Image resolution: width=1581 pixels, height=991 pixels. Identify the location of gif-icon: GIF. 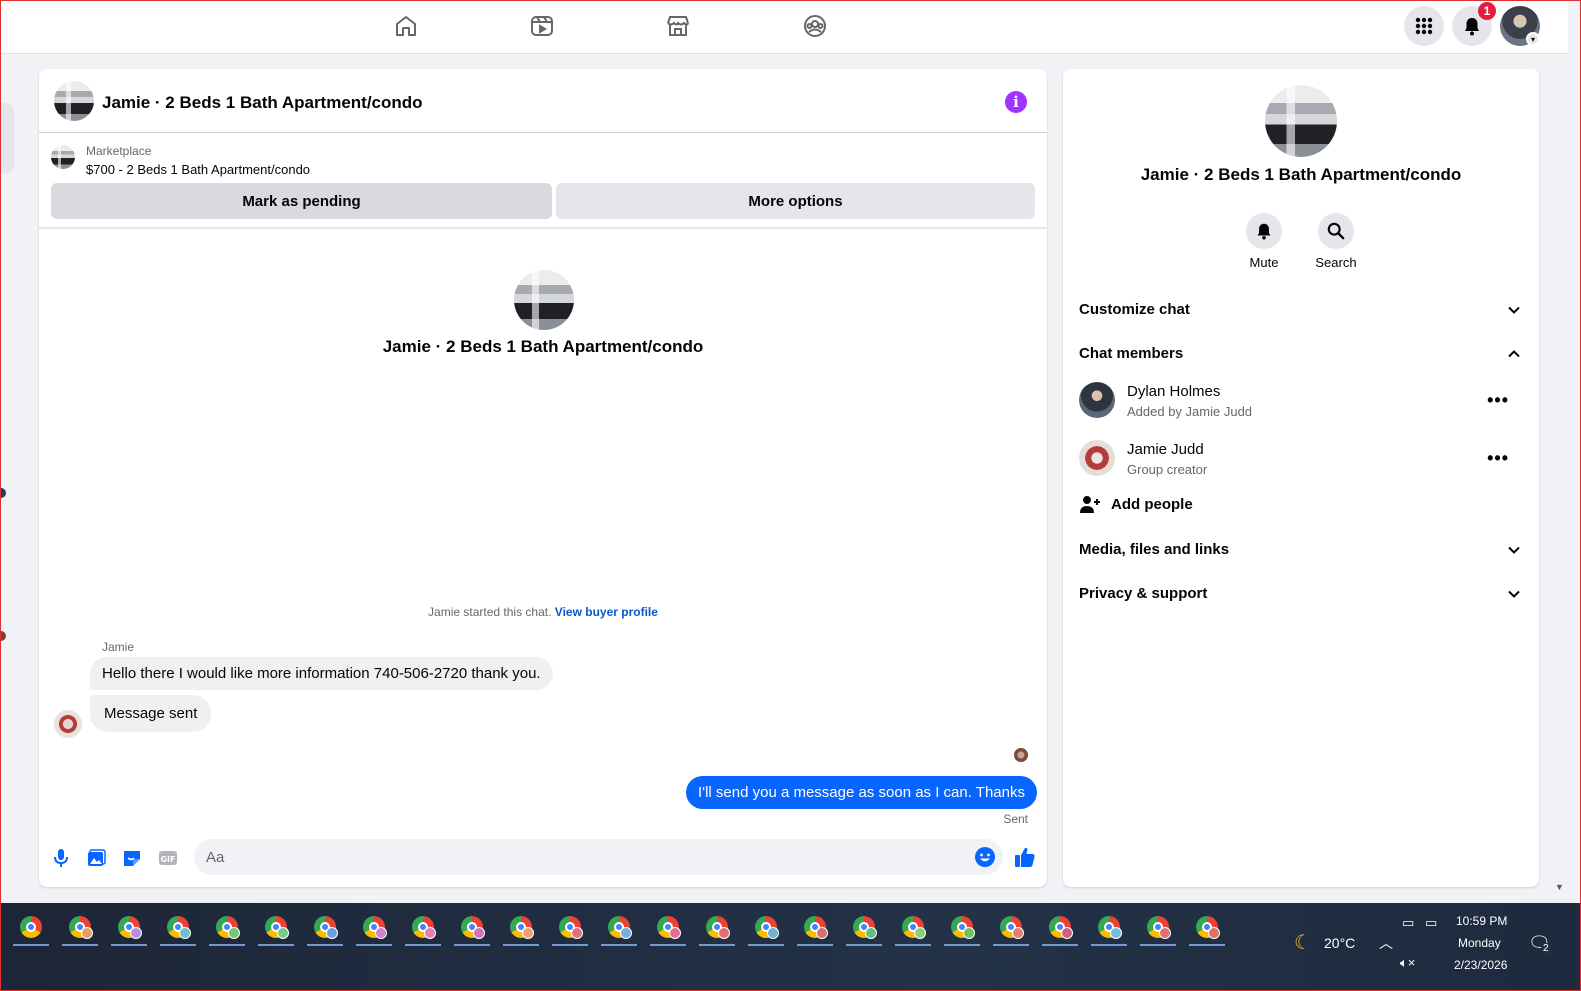
(168, 858).